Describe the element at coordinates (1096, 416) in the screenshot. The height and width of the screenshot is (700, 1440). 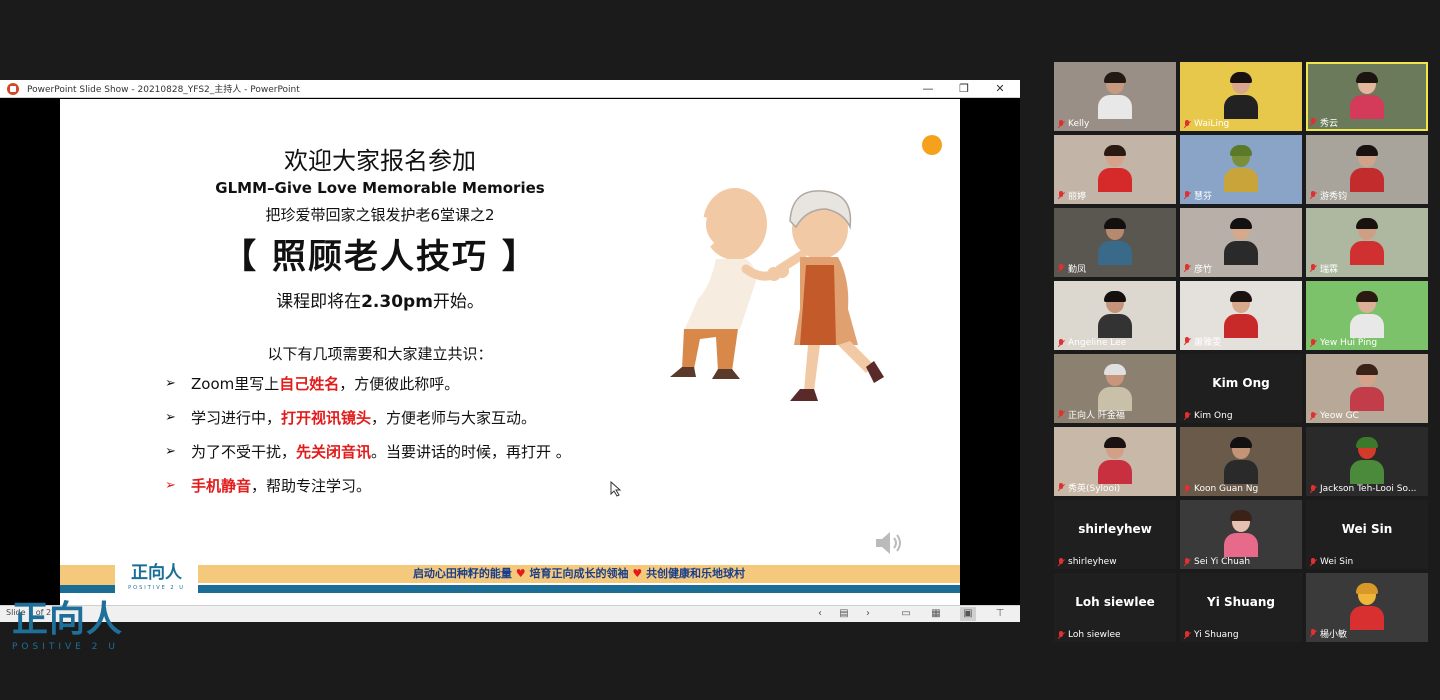
I see `participant-name: 正向人 阡金福` at that location.